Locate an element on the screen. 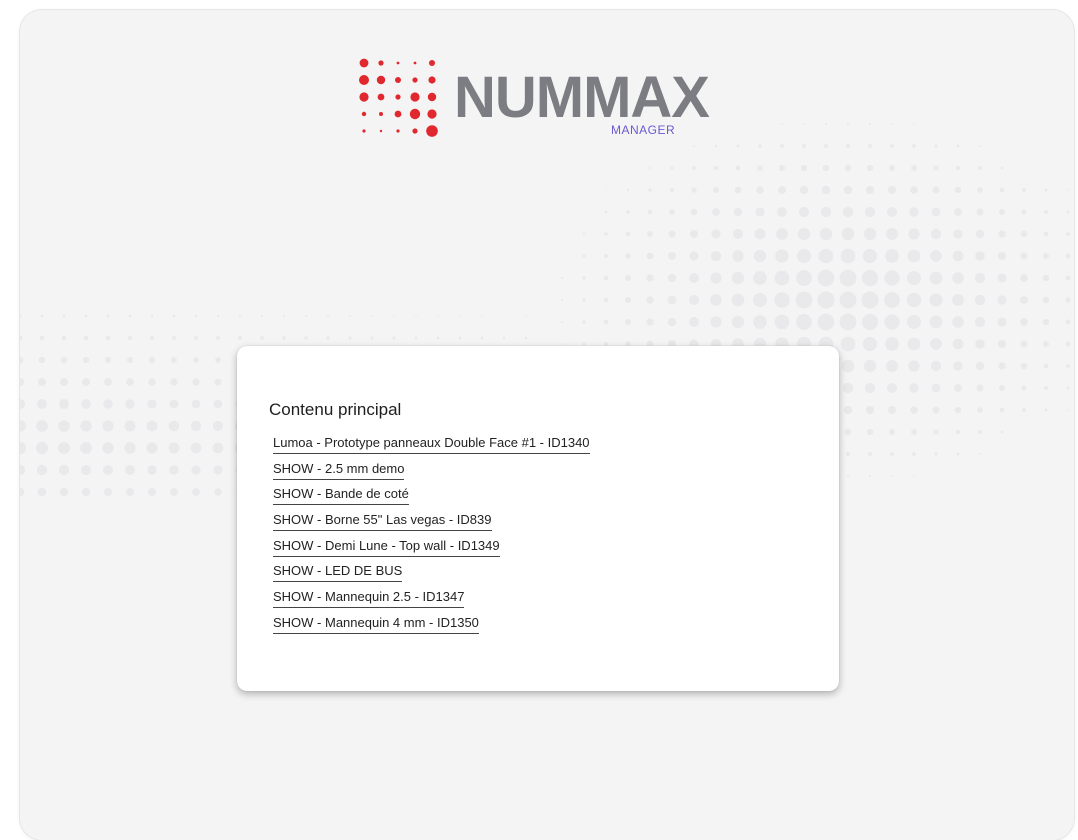  content-link: SHOW - 2.5 mm demo is located at coordinates (339, 470).